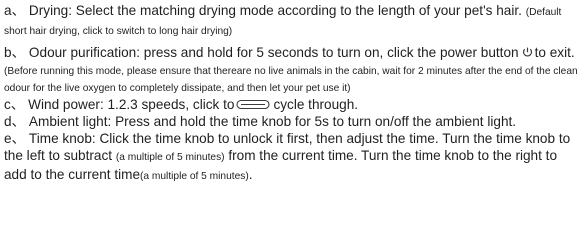 The width and height of the screenshot is (585, 251). What do you see at coordinates (119, 104) in the screenshot?
I see `wind-text: c、 Wind power: 1.2.3 speeds, click to` at bounding box center [119, 104].